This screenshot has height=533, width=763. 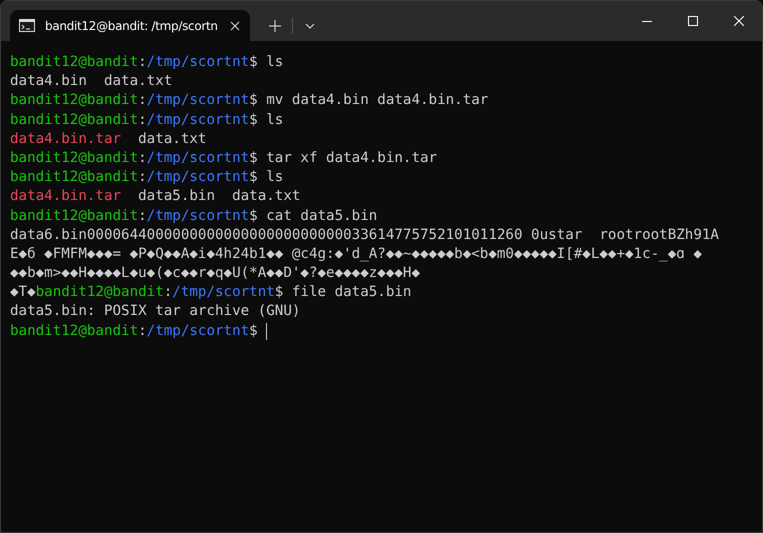 I want to click on tab-title: bandit12@bandit: /tmp/scortn, so click(x=132, y=25).